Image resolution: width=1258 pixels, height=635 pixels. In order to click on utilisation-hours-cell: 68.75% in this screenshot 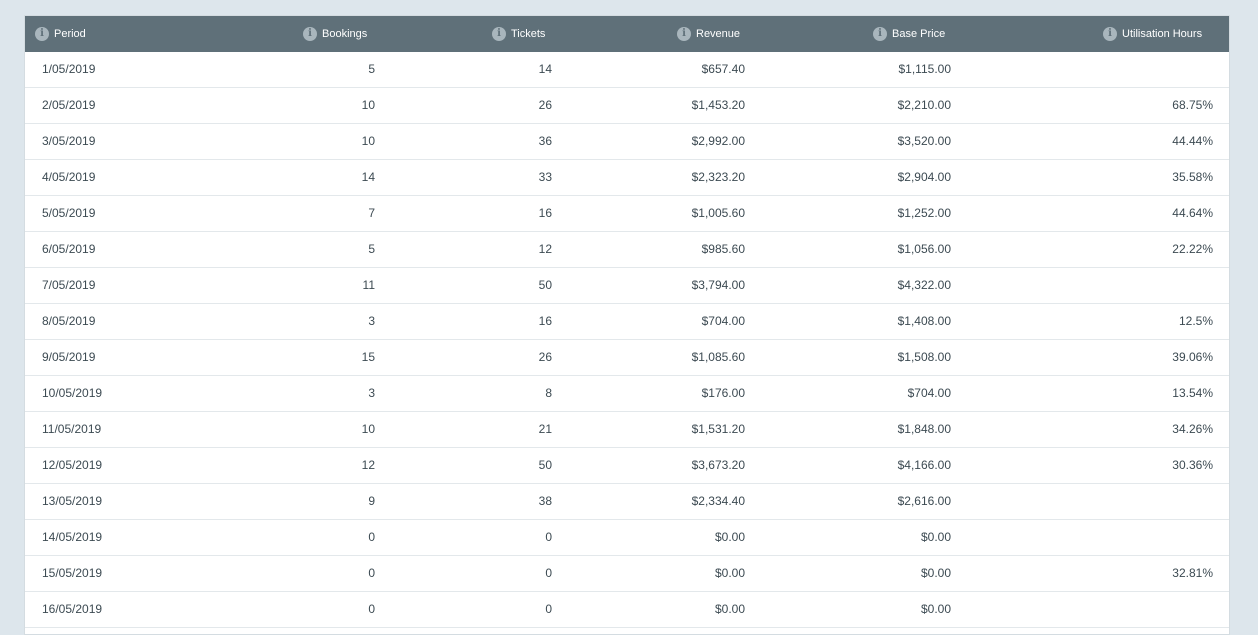, I will do `click(1192, 105)`.